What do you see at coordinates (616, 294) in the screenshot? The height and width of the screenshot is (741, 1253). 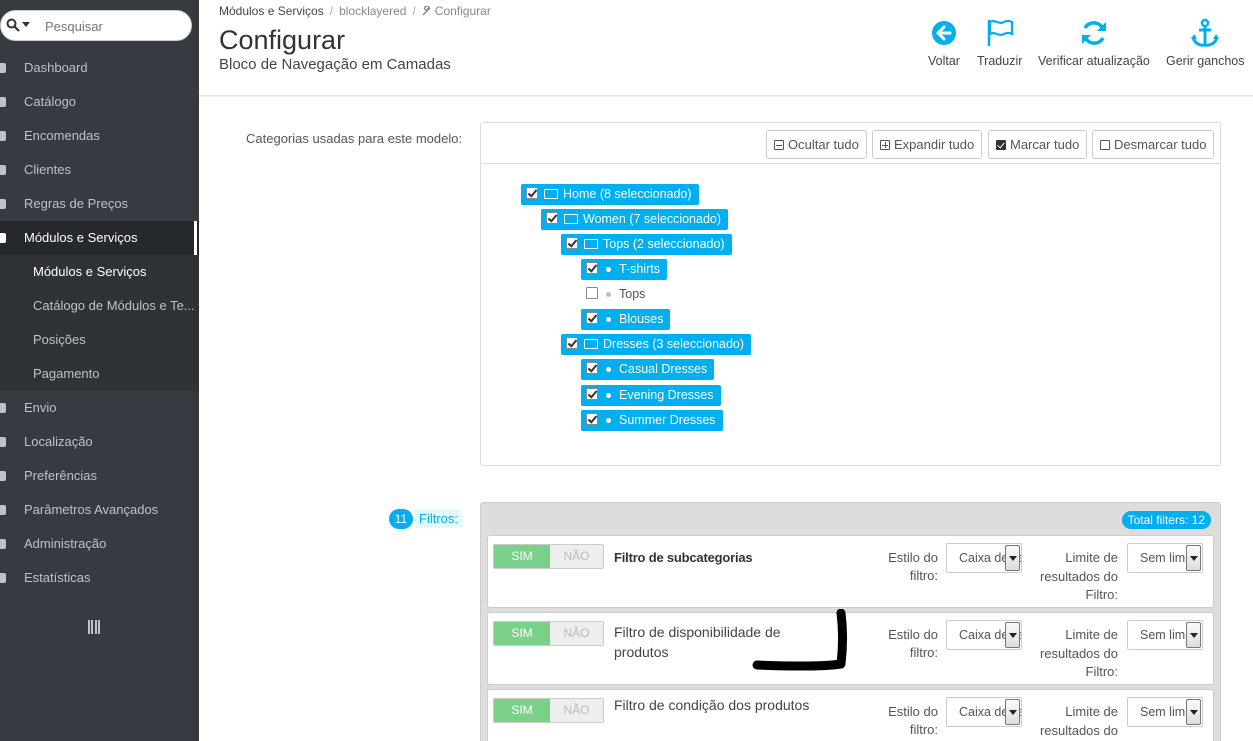 I see `tree-node-tops-leaf: Tops` at bounding box center [616, 294].